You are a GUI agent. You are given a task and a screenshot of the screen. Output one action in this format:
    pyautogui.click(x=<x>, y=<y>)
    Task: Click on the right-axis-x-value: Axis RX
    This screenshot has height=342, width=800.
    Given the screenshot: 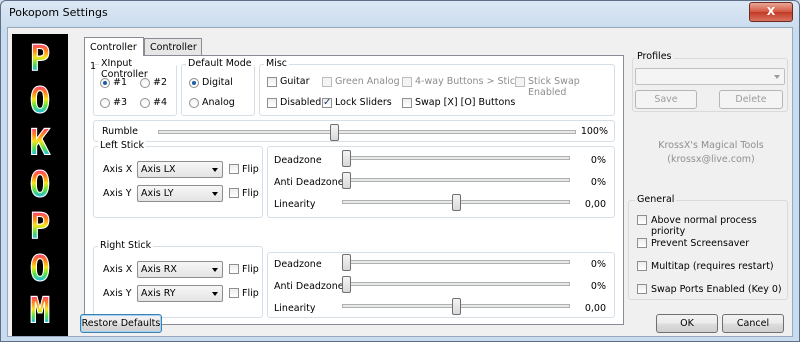 What is the action you would take?
    pyautogui.click(x=159, y=269)
    